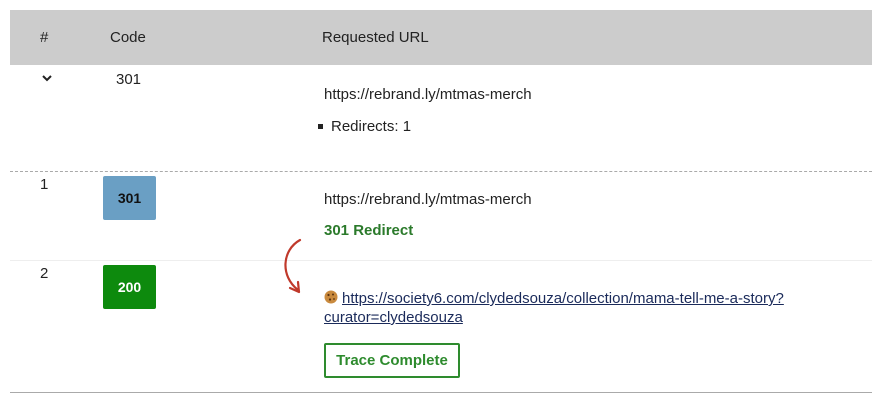 This screenshot has width=885, height=402. I want to click on summary-code: 301, so click(129, 79).